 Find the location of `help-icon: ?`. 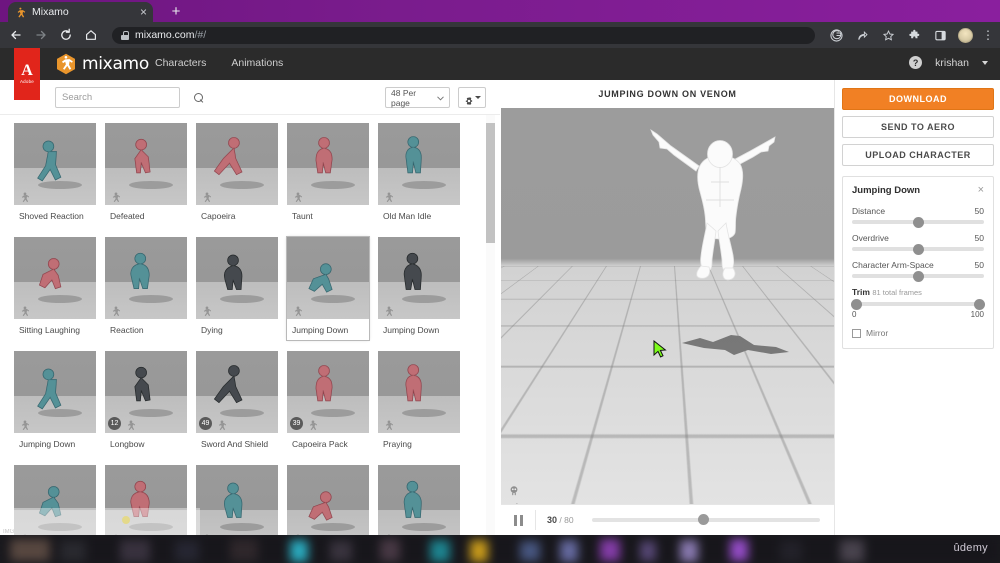

help-icon: ? is located at coordinates (916, 62).